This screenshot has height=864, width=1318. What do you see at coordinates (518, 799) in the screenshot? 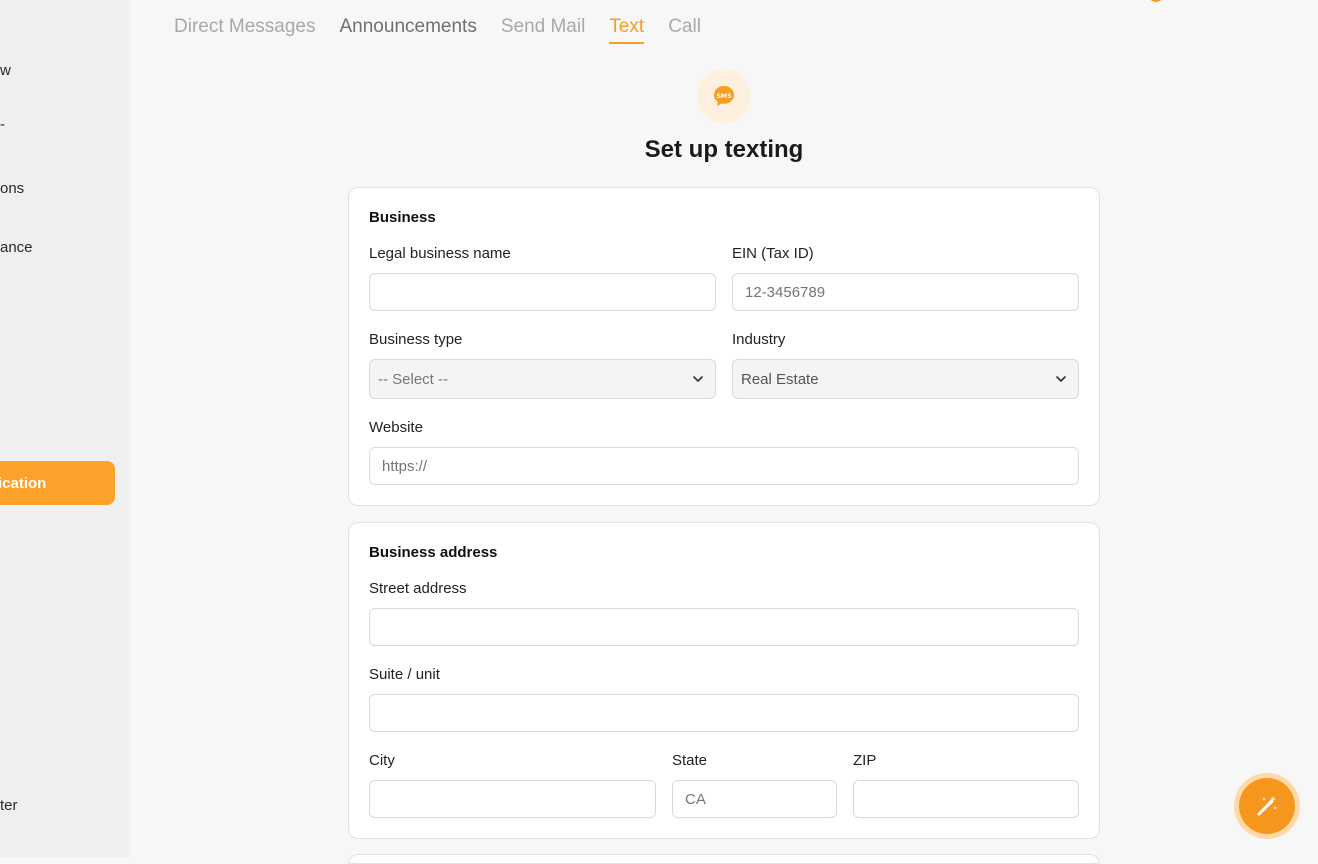
I see `city-input` at bounding box center [518, 799].